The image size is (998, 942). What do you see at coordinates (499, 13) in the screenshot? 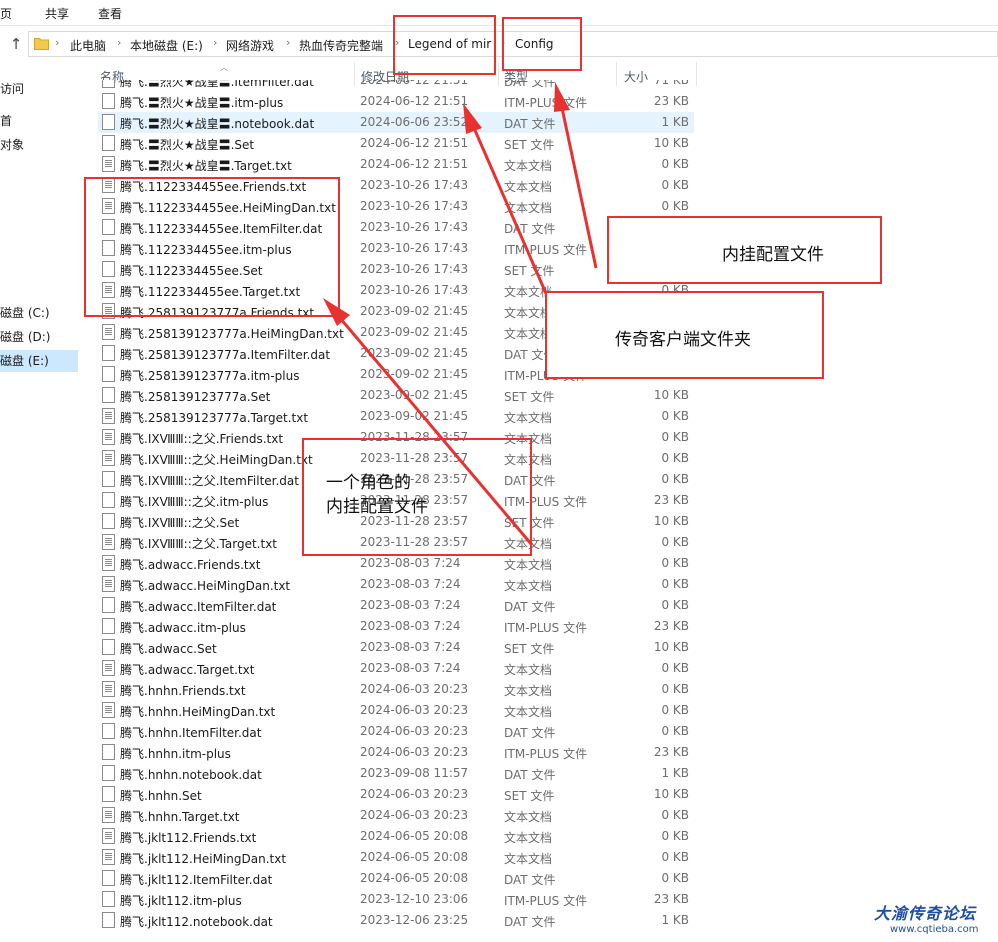
I see `ribbon: 主页 共享 查看` at bounding box center [499, 13].